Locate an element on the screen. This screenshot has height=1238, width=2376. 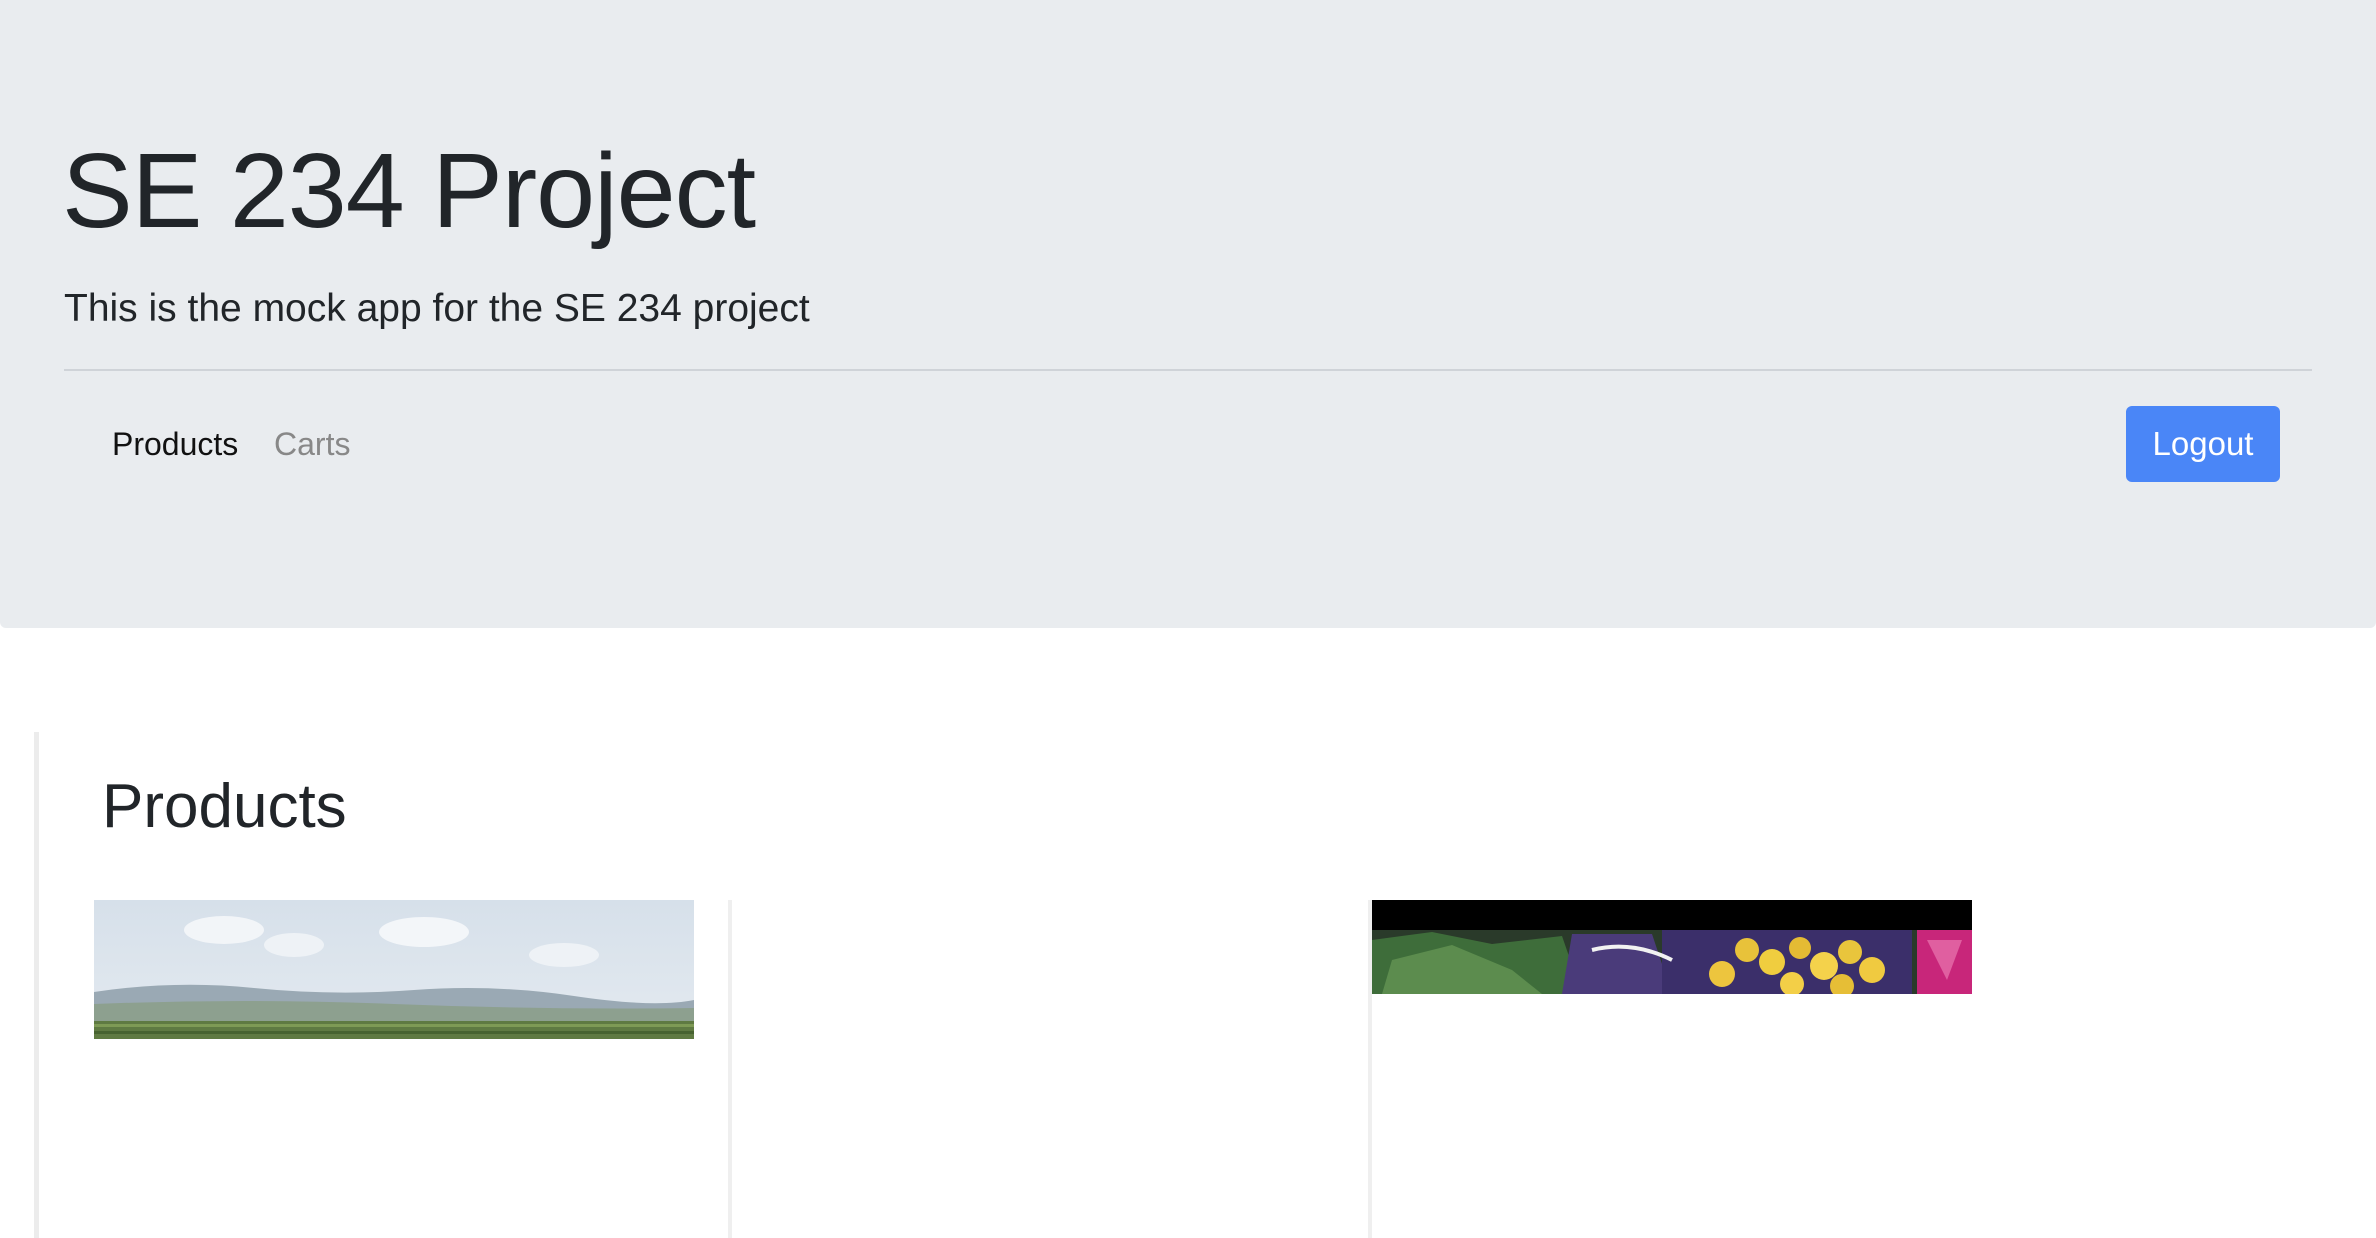
product-image-landscape is located at coordinates (394, 969).